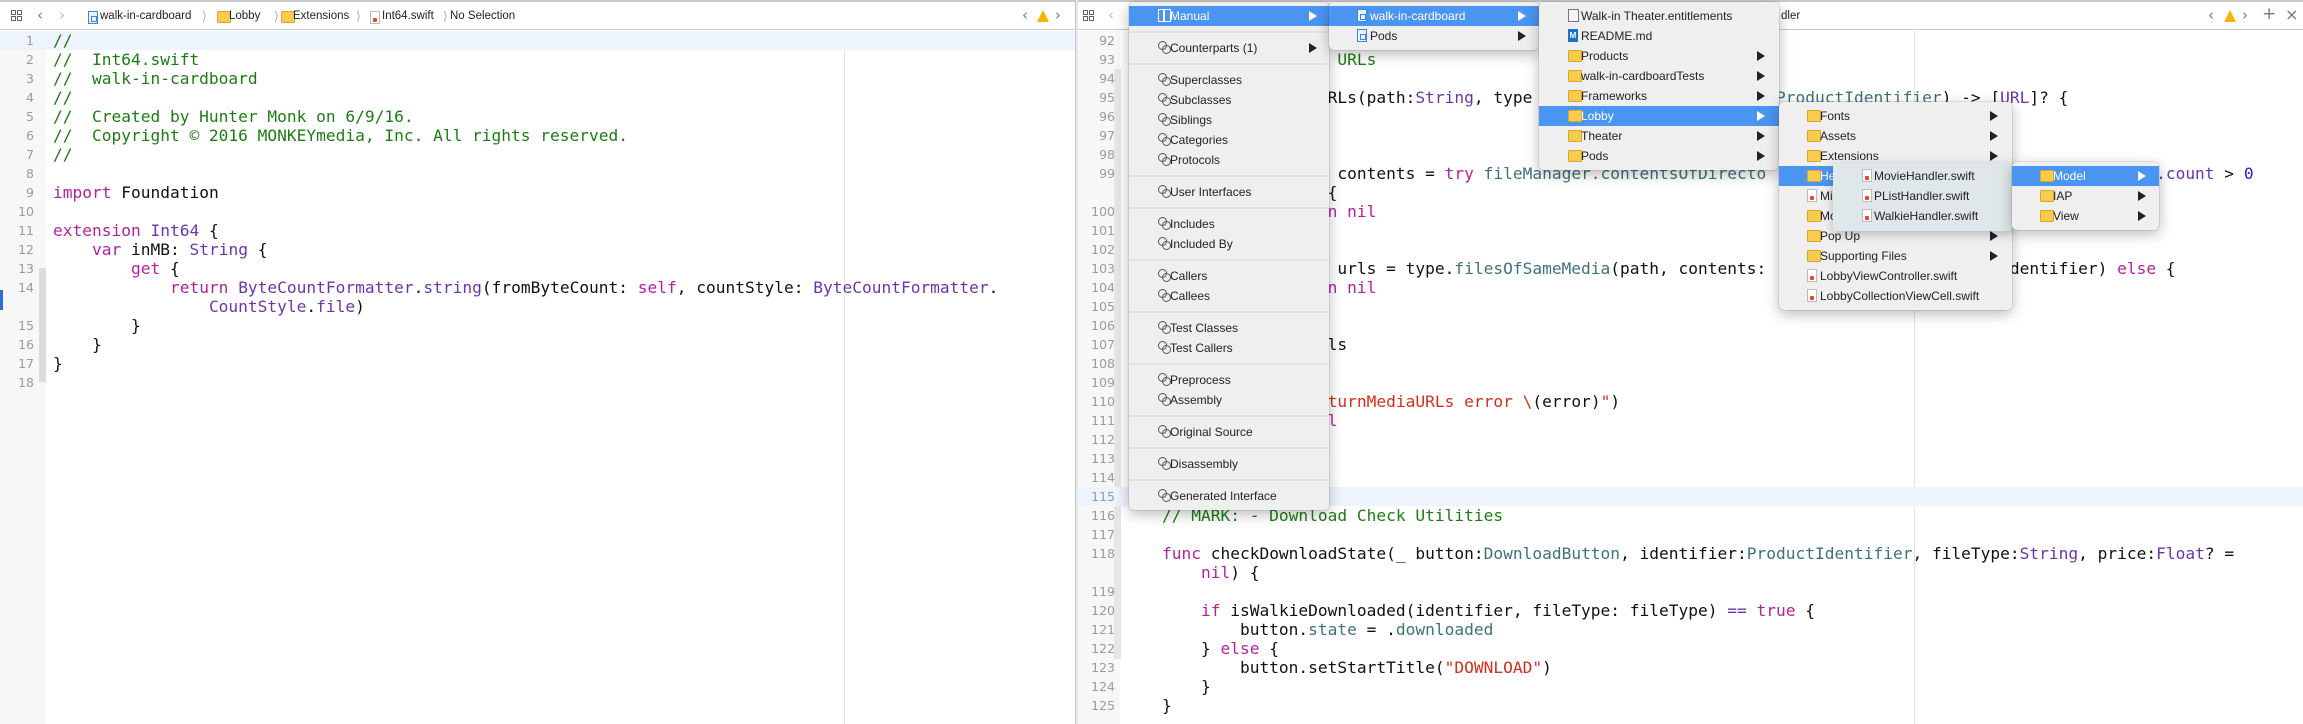  What do you see at coordinates (1103, 477) in the screenshot?
I see `line-number: 114` at bounding box center [1103, 477].